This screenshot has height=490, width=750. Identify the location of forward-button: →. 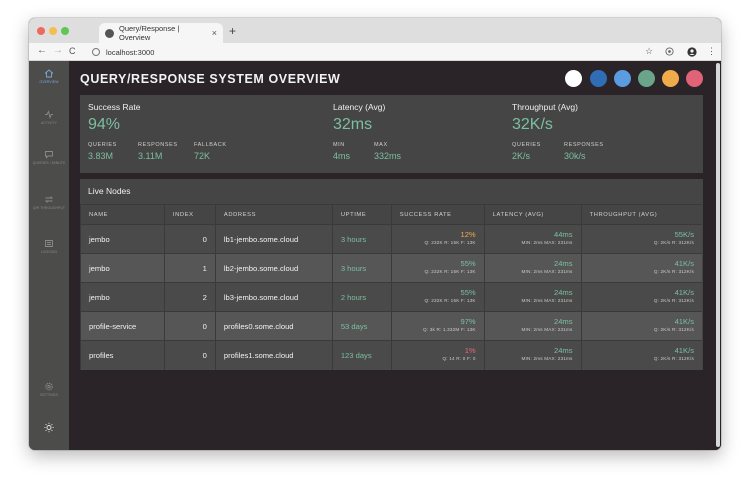
(58, 50).